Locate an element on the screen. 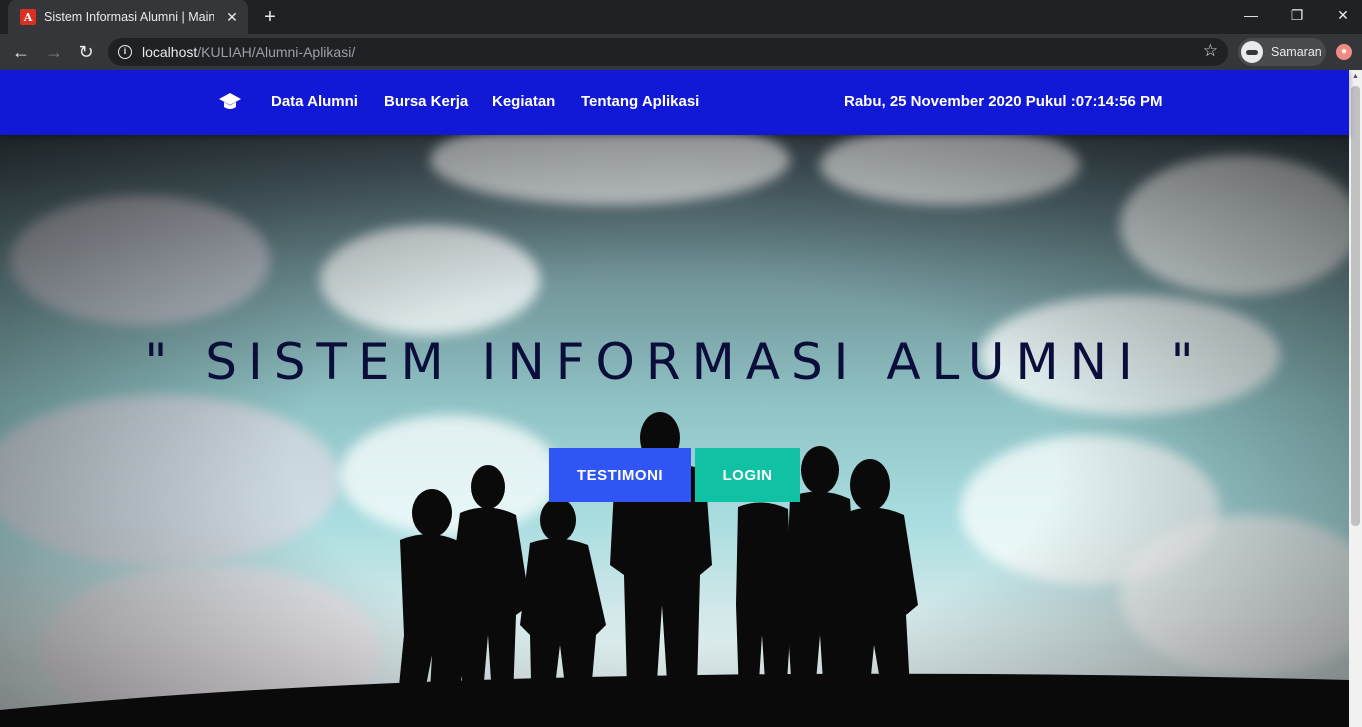 Image resolution: width=1362 pixels, height=727 pixels. site-favicon-icon: A is located at coordinates (28, 17).